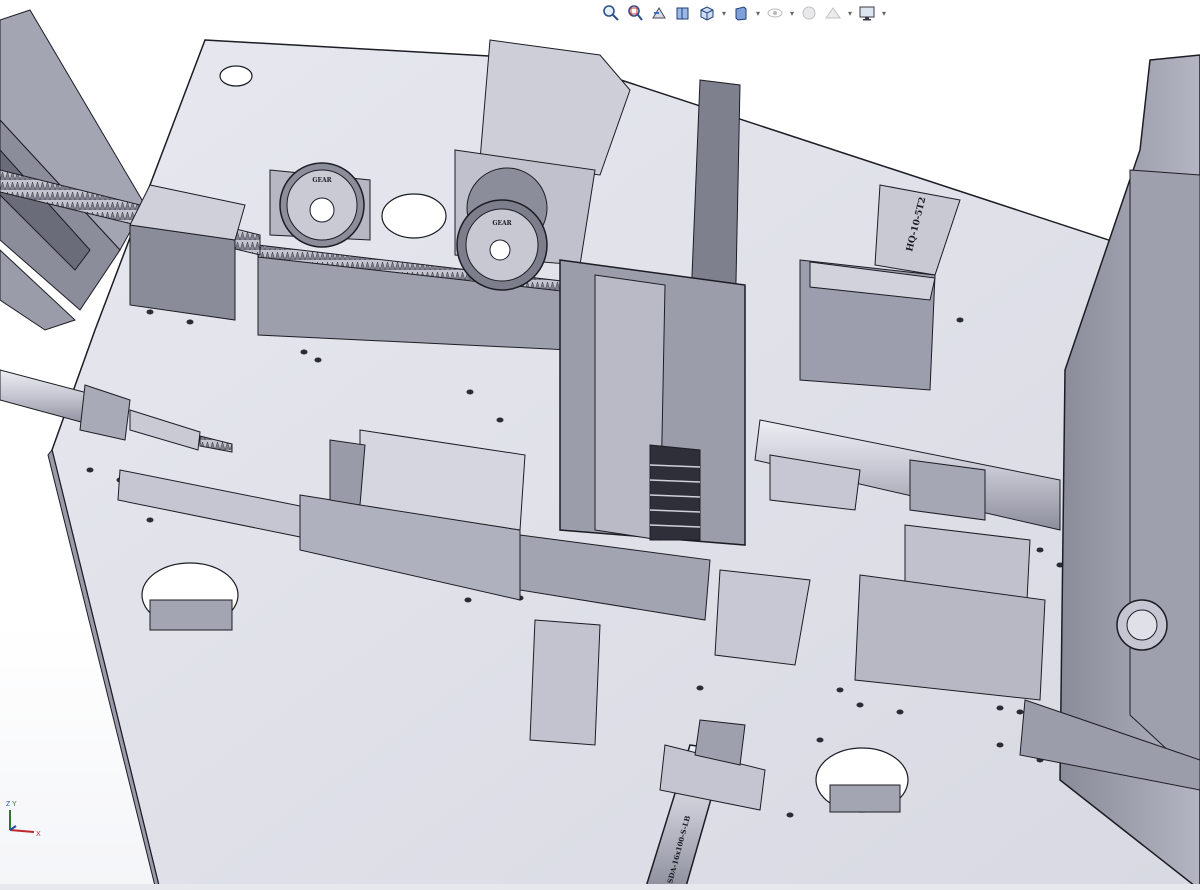 This screenshot has height=890, width=1200. What do you see at coordinates (24, 818) in the screenshot?
I see `reference-triad: Z Y X` at bounding box center [24, 818].